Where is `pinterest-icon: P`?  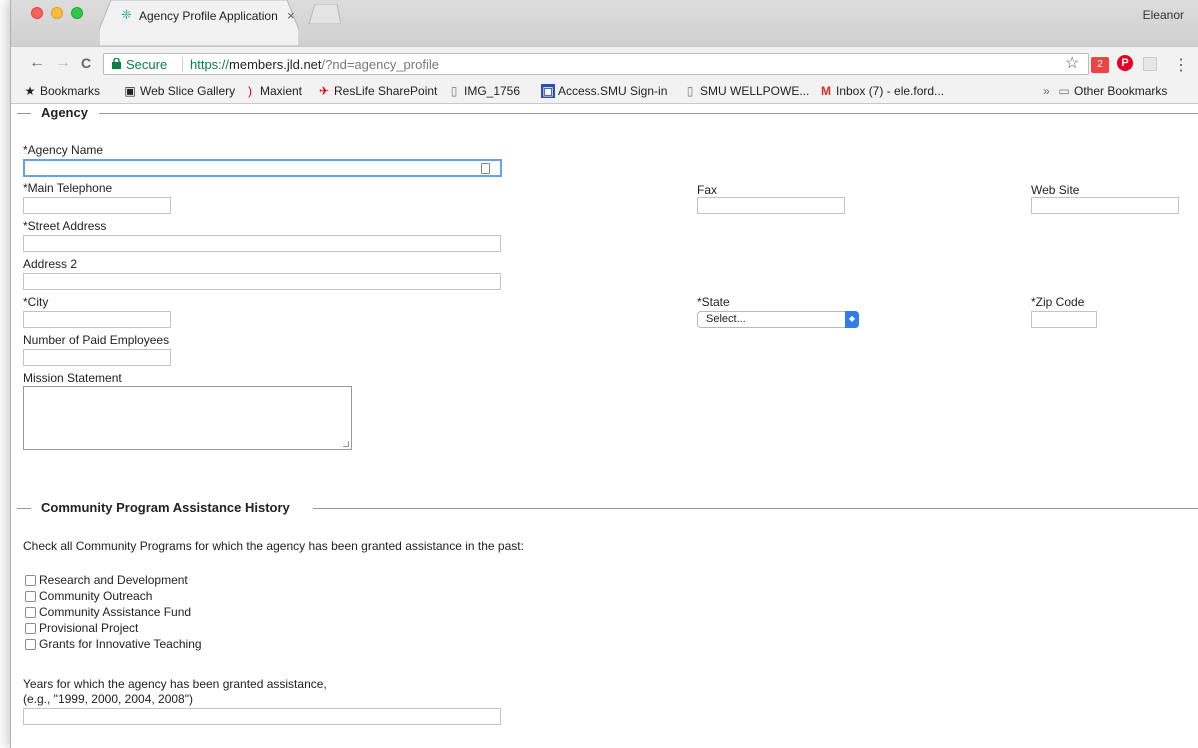
pinterest-icon: P is located at coordinates (1125, 63).